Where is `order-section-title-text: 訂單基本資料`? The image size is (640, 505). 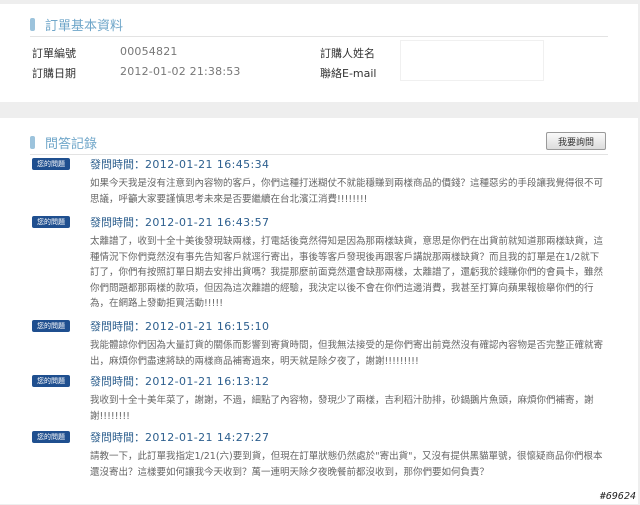 order-section-title-text: 訂單基本資料 is located at coordinates (84, 26).